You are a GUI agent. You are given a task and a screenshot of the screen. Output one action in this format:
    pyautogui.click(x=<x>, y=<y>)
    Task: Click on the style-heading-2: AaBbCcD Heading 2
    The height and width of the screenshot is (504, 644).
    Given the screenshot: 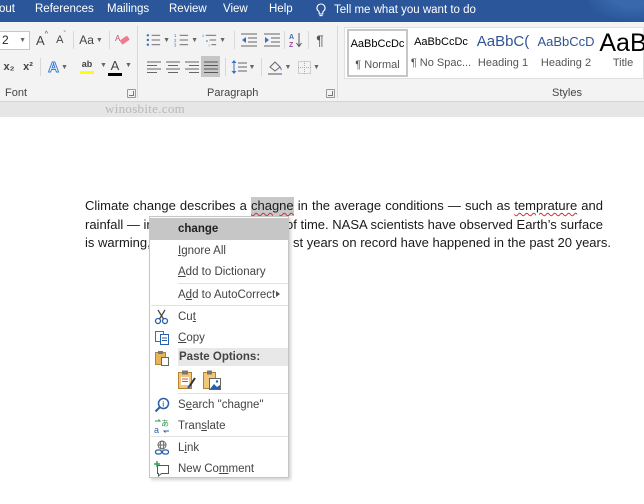 What is the action you would take?
    pyautogui.click(x=566, y=53)
    